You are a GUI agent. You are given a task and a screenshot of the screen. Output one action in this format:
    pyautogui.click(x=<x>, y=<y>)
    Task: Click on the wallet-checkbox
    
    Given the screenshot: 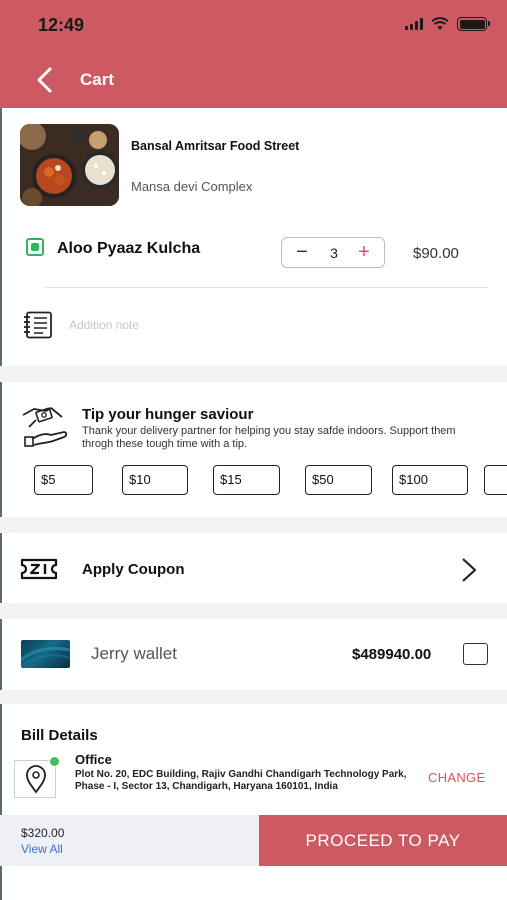 What is the action you would take?
    pyautogui.click(x=475, y=654)
    